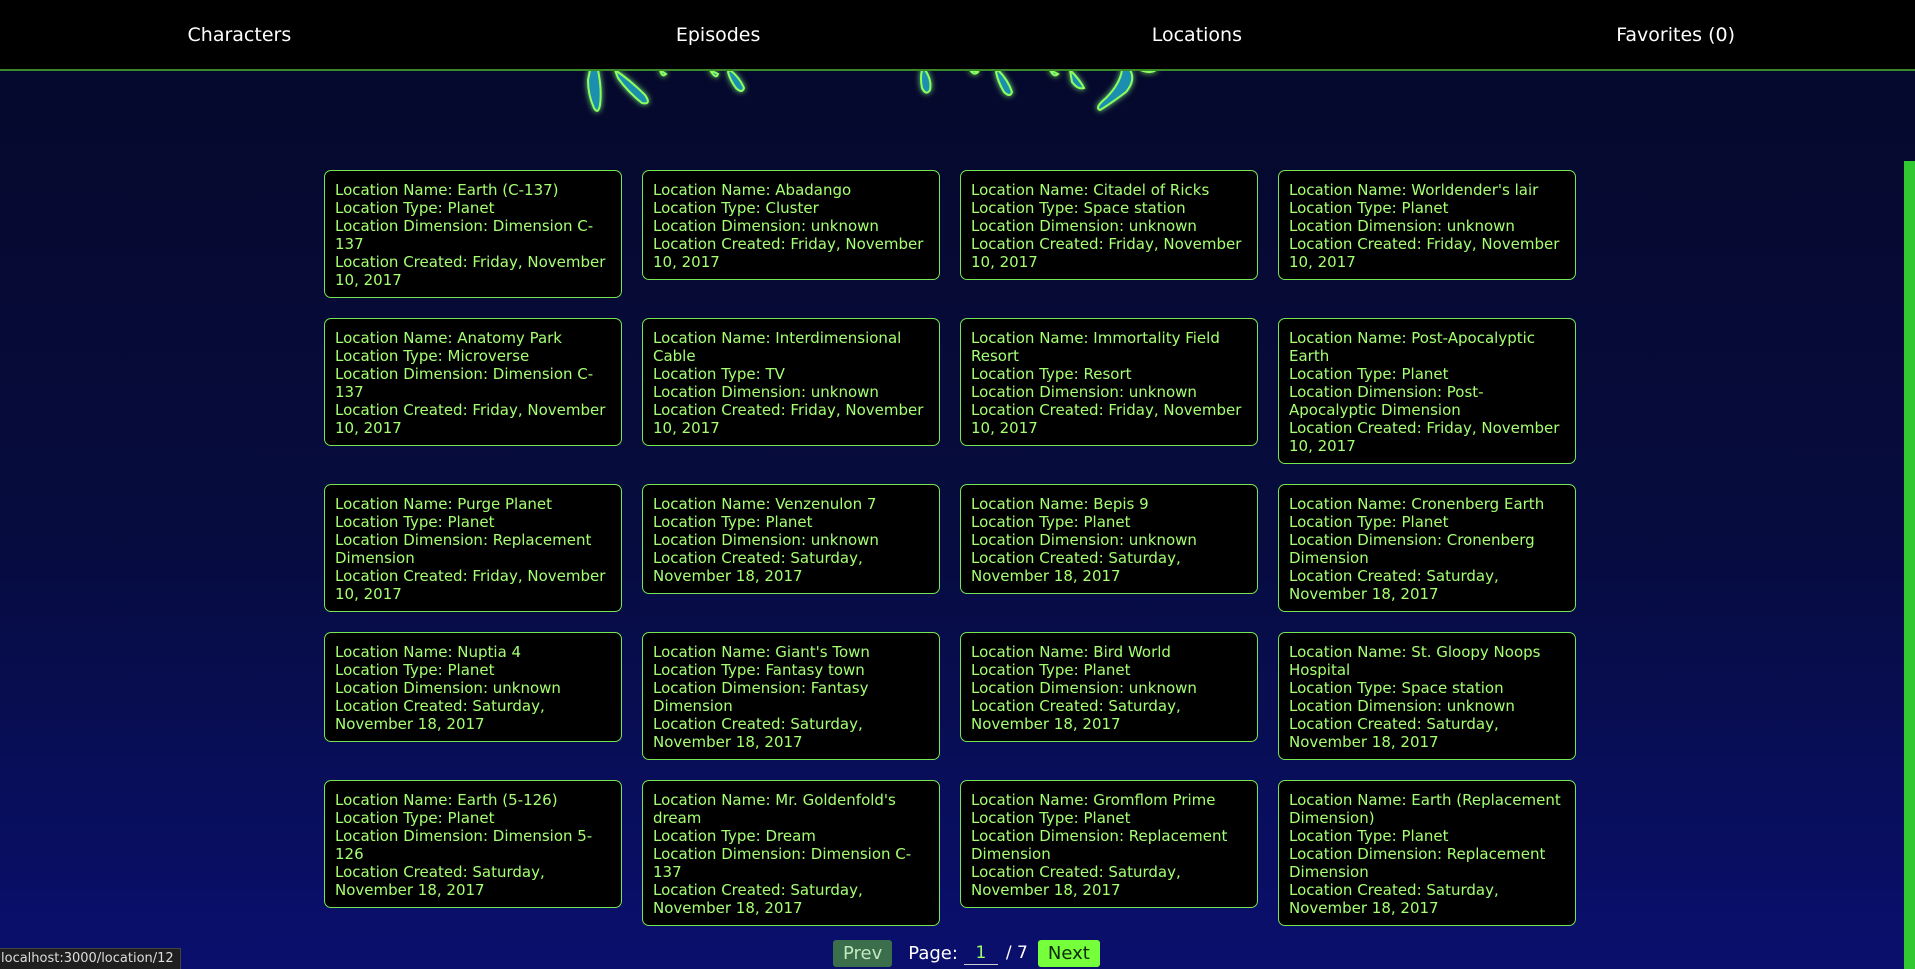 Image resolution: width=1915 pixels, height=969 pixels. I want to click on location-name: Location Name: Venzenulon 7, so click(791, 504).